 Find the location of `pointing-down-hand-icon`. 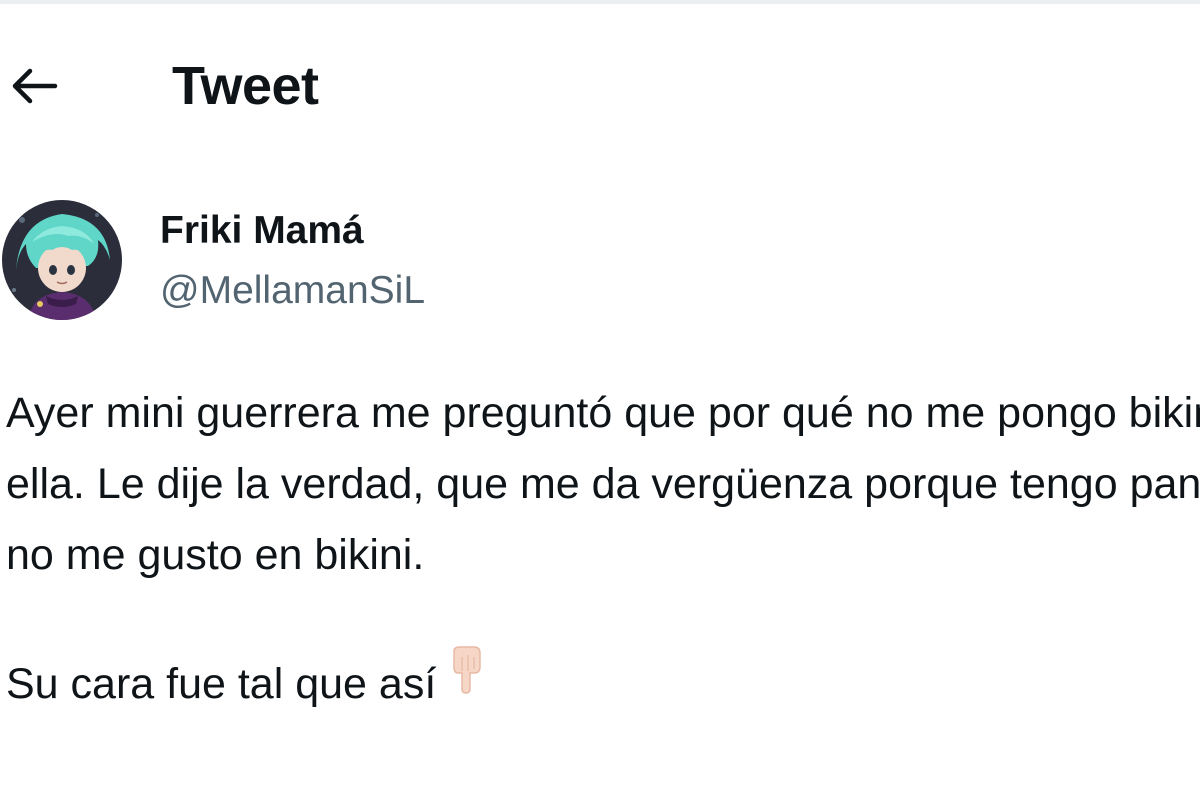

pointing-down-hand-icon is located at coordinates (466, 681).